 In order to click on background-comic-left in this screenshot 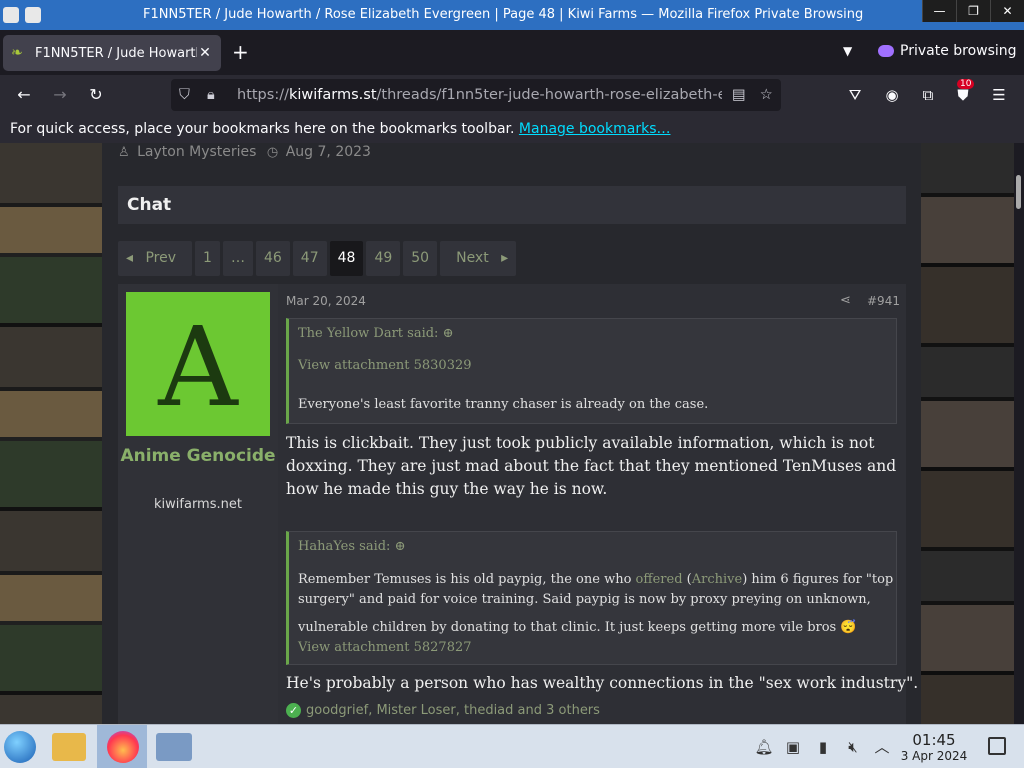, I will do `click(51, 433)`.